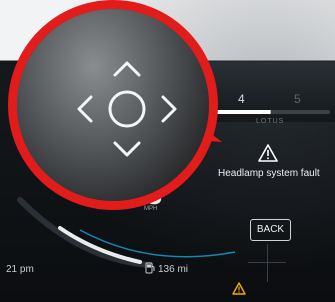  What do you see at coordinates (85, 109) in the screenshot?
I see `left-arrow-icon` at bounding box center [85, 109].